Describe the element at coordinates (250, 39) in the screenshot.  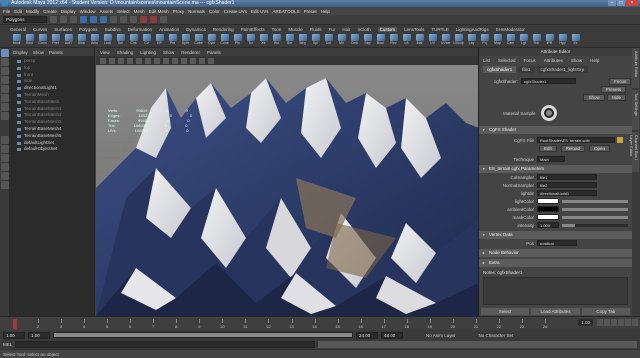
I see `shelf-button-tor: Tor` at that location.